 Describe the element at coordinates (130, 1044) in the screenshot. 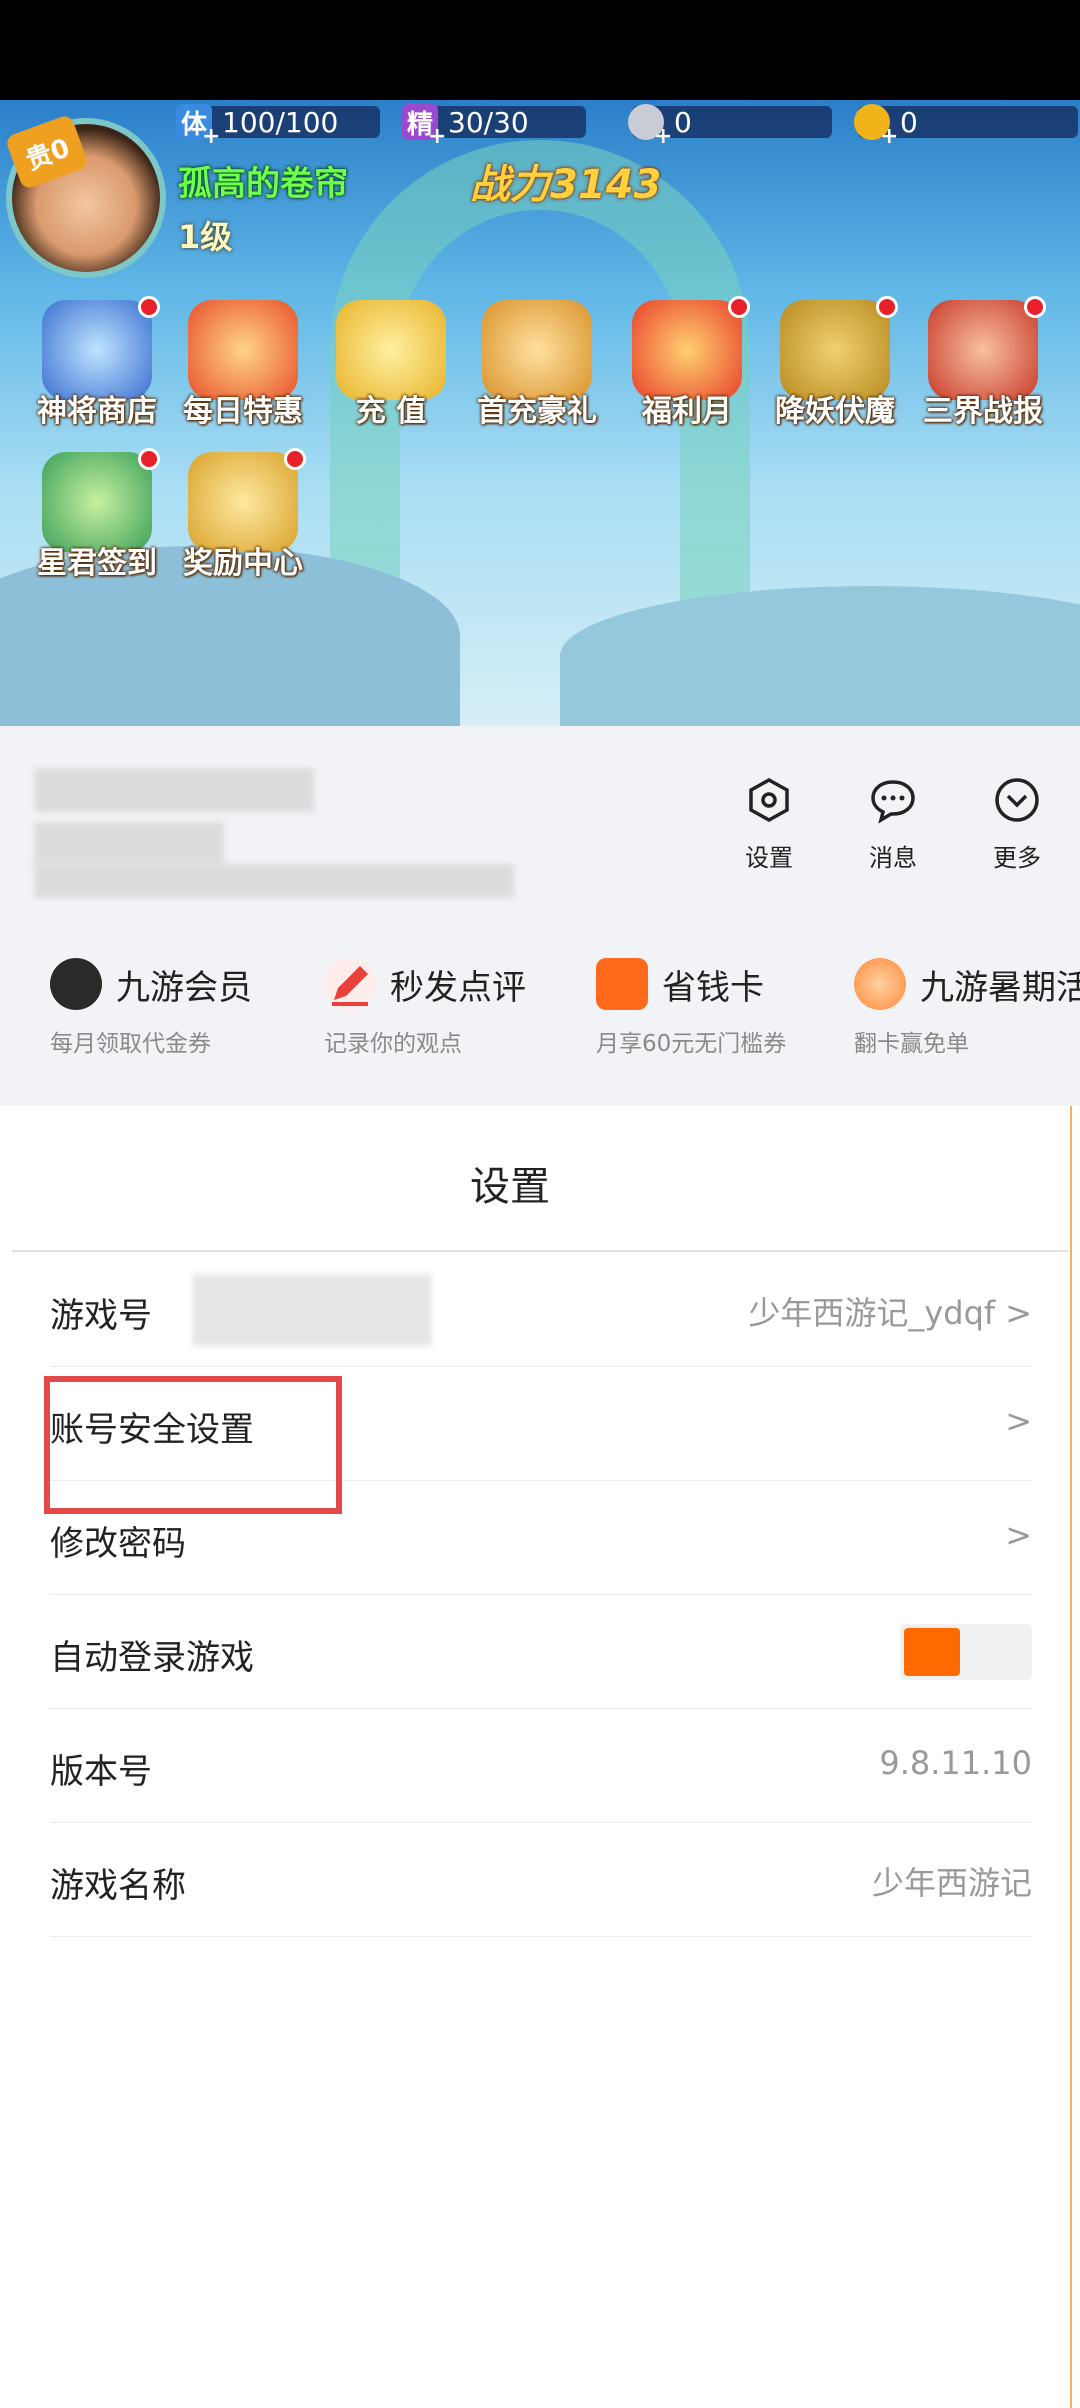

I see `card-subtitle: 每月领取代金券` at that location.